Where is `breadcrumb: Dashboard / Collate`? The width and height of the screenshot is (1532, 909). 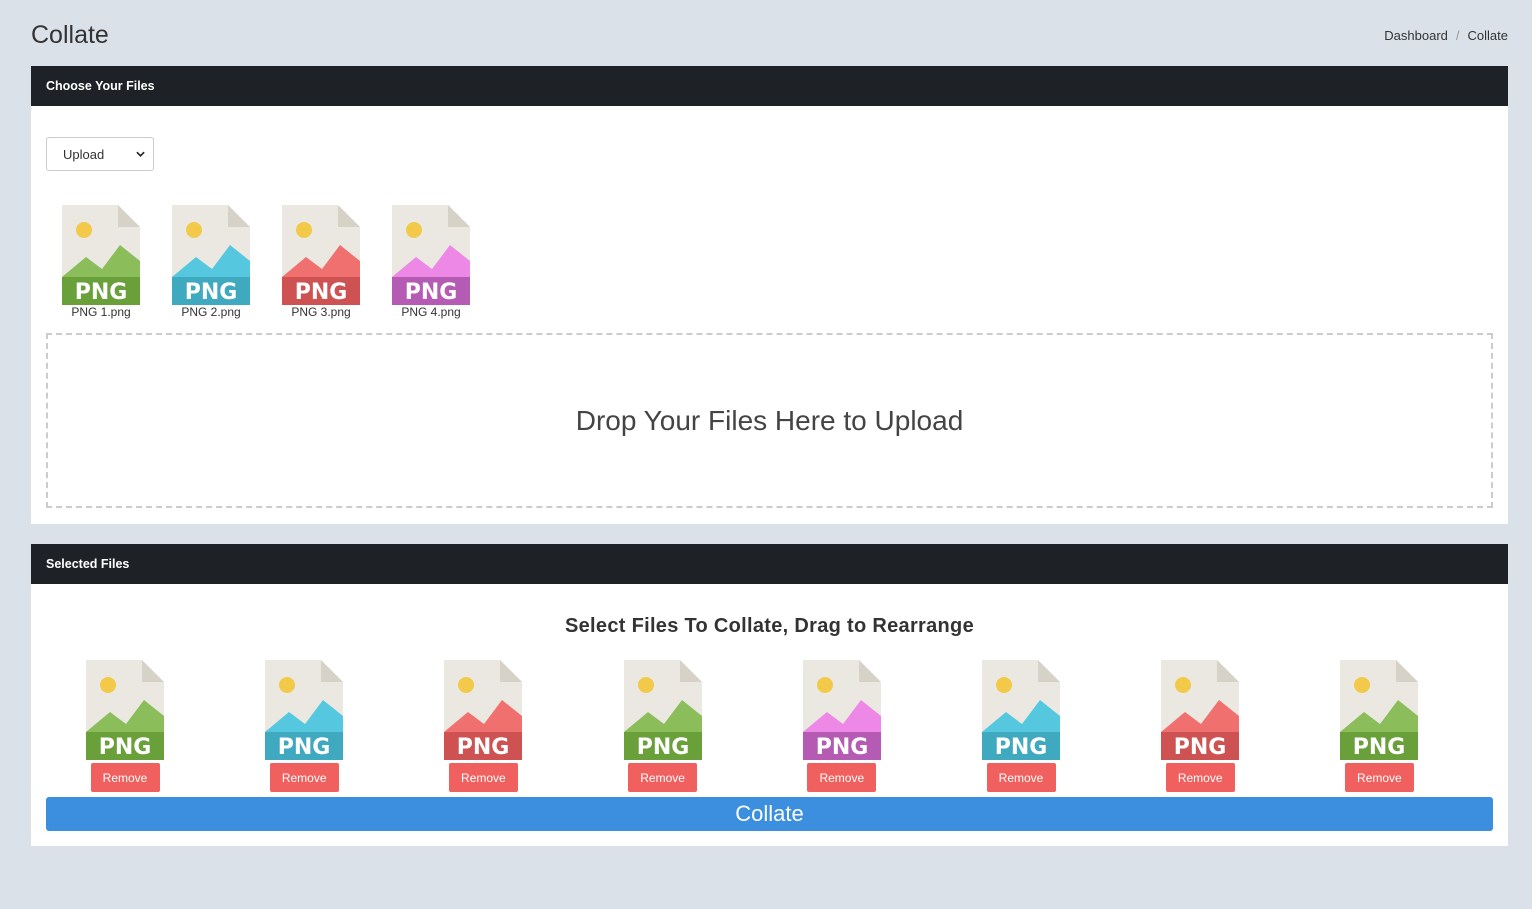
breadcrumb: Dashboard / Collate is located at coordinates (1446, 35).